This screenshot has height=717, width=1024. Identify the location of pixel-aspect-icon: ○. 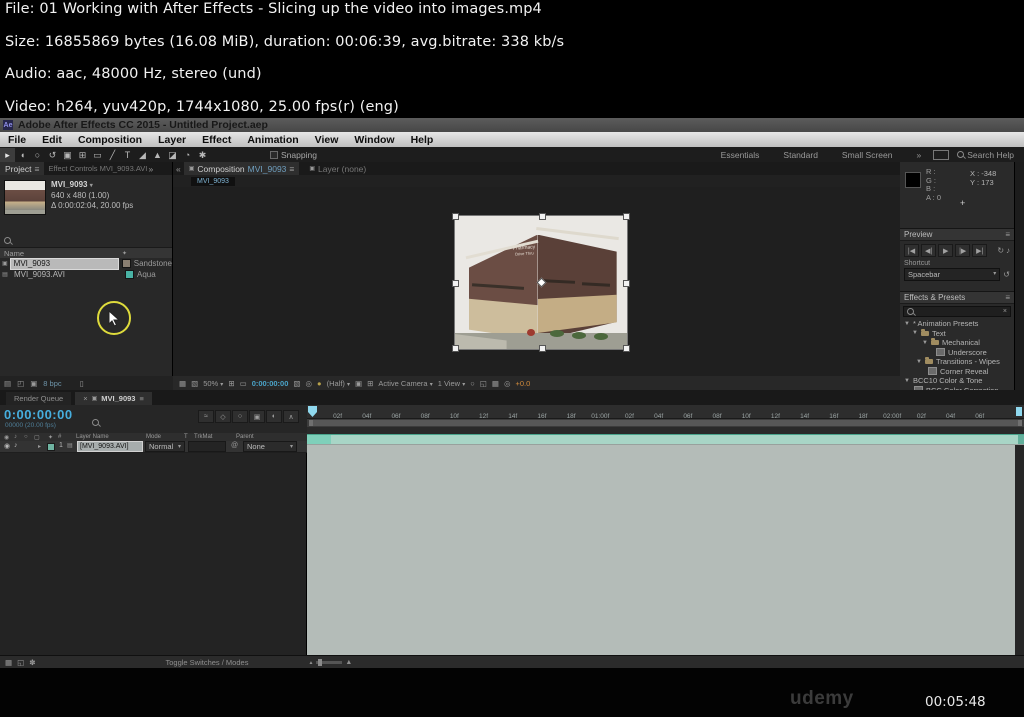
(472, 383).